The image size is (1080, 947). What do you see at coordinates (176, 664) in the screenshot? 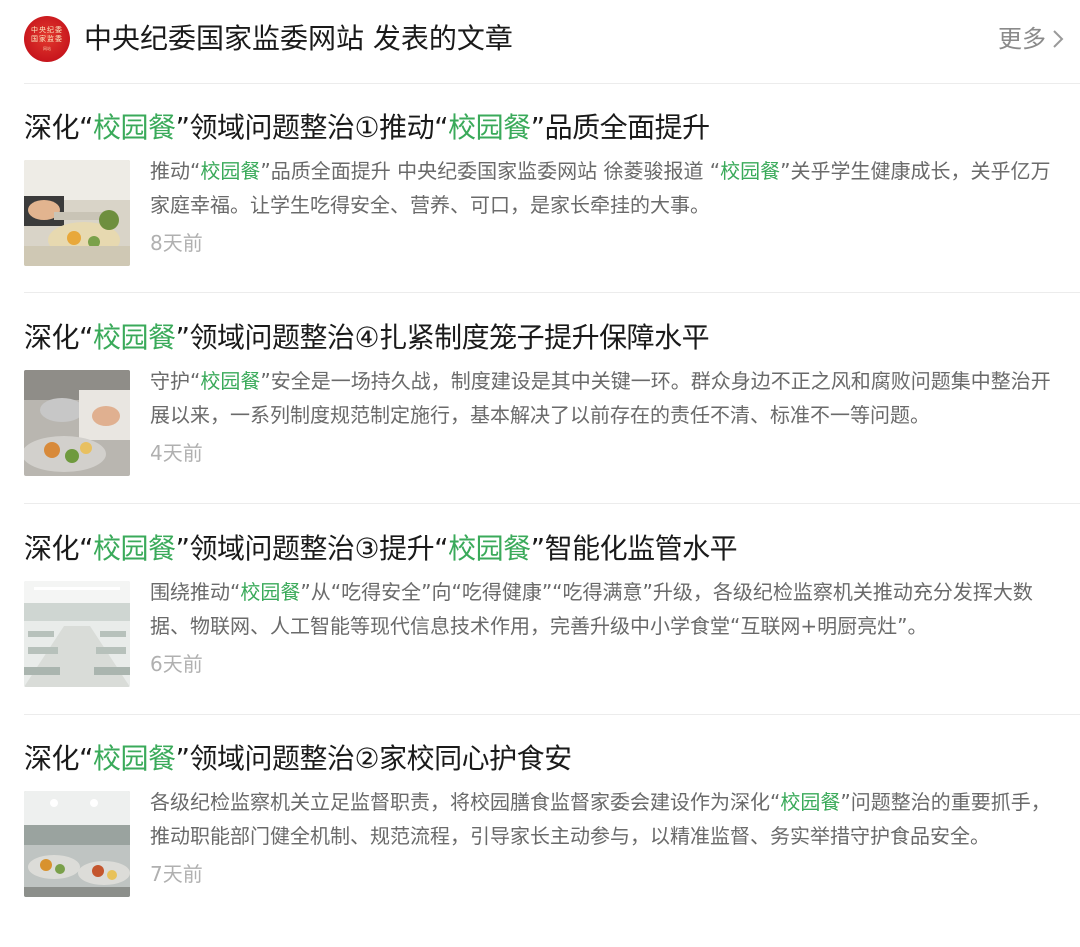
I see `article-time: 6天前` at bounding box center [176, 664].